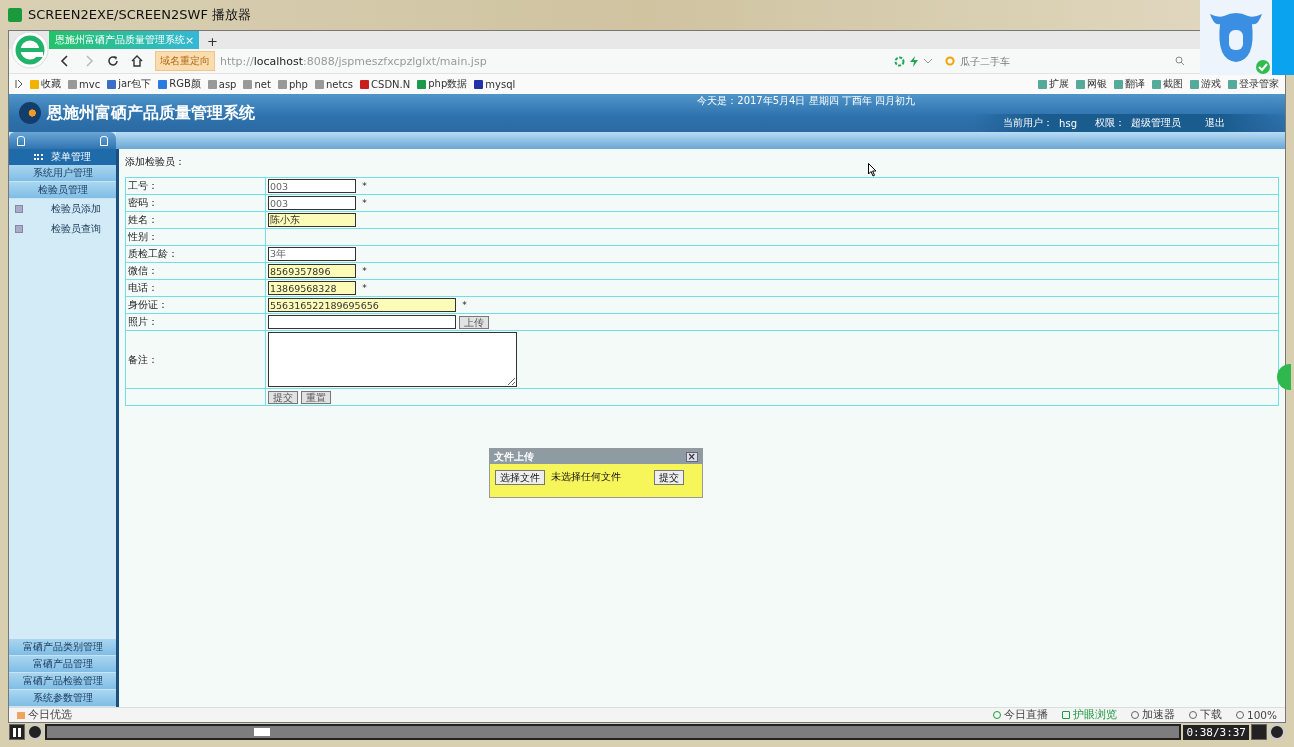 The width and height of the screenshot is (1294, 747). I want to click on bookmark-item: mysql, so click(495, 84).